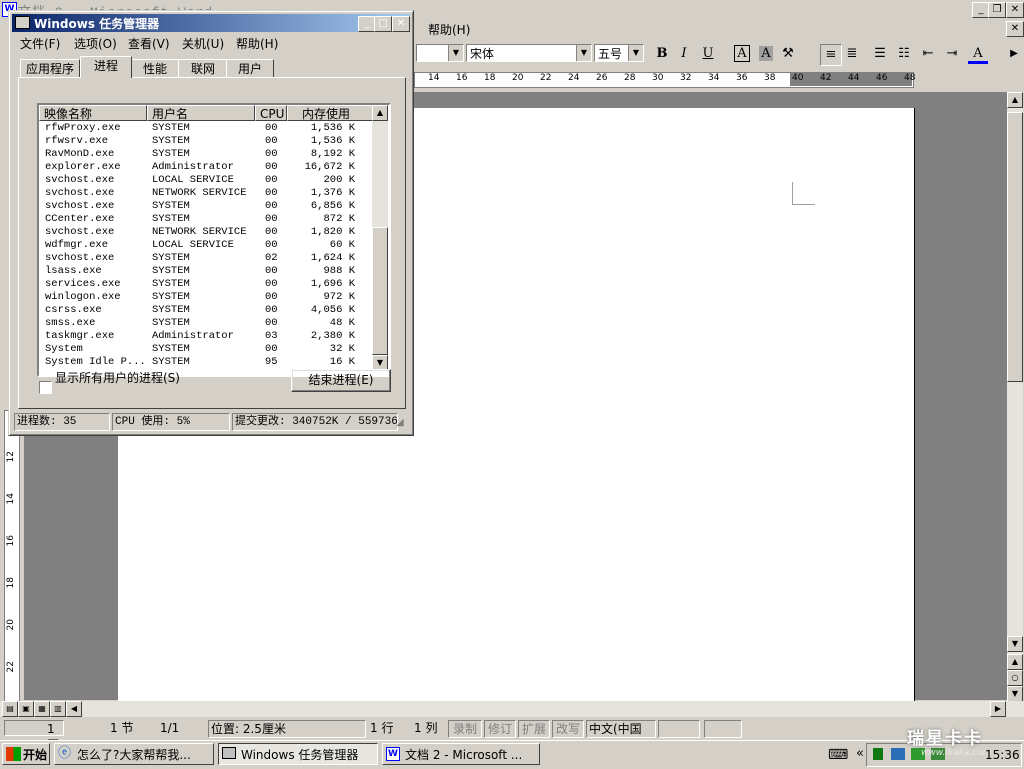  Describe the element at coordinates (205, 154) in the screenshot. I see `table-row: RavMonD.exe SYSTEM 00 8,192 K` at that location.